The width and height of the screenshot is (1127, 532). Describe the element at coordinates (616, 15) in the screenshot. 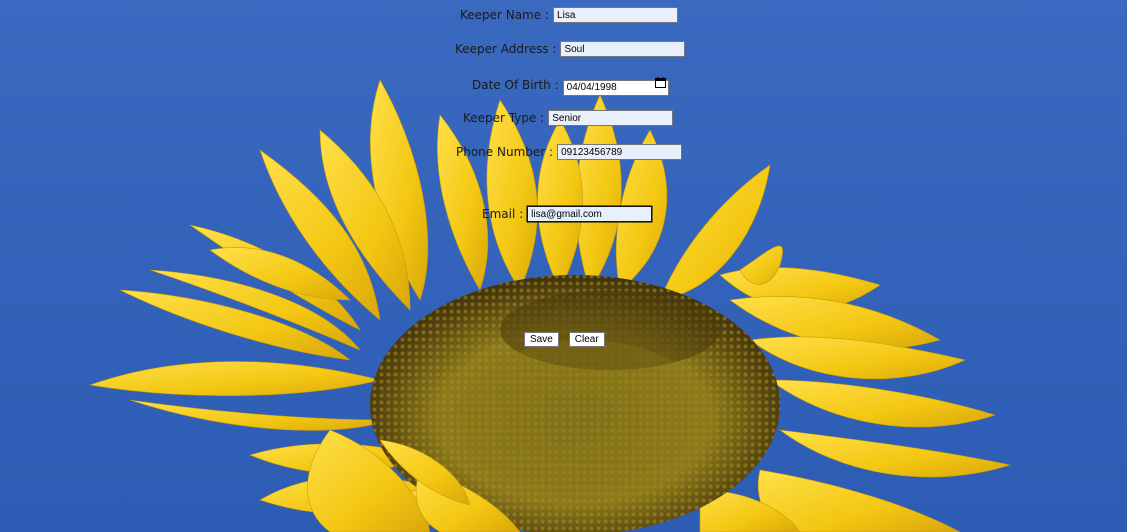

I see `keeper-name-input` at that location.